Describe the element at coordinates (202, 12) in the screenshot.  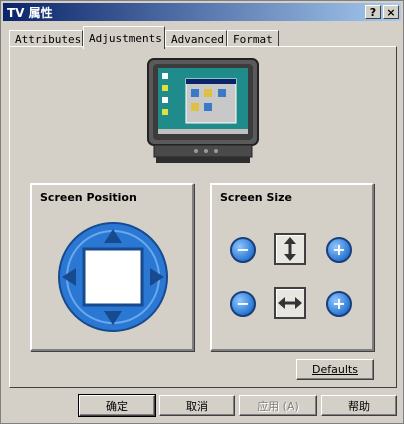
I see `title-bar: TV 属性 ? ×` at that location.